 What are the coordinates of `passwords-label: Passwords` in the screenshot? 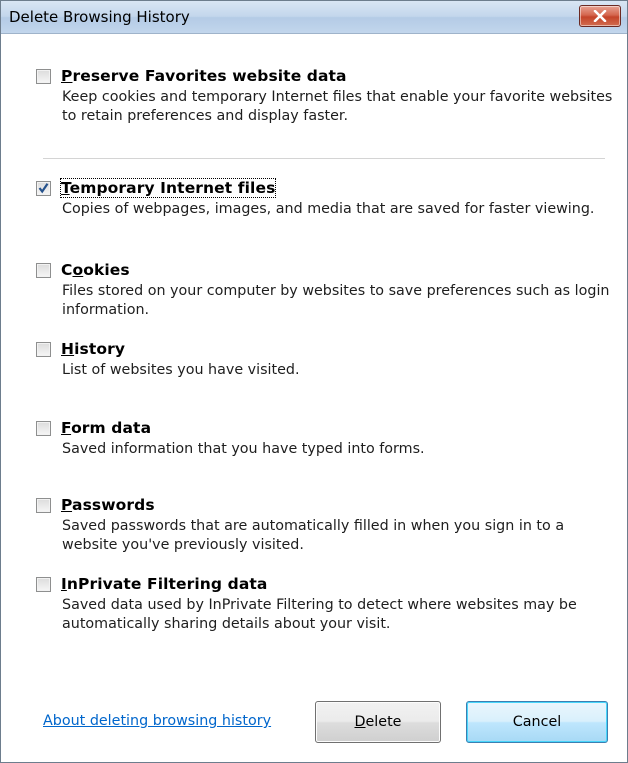 It's located at (108, 505).